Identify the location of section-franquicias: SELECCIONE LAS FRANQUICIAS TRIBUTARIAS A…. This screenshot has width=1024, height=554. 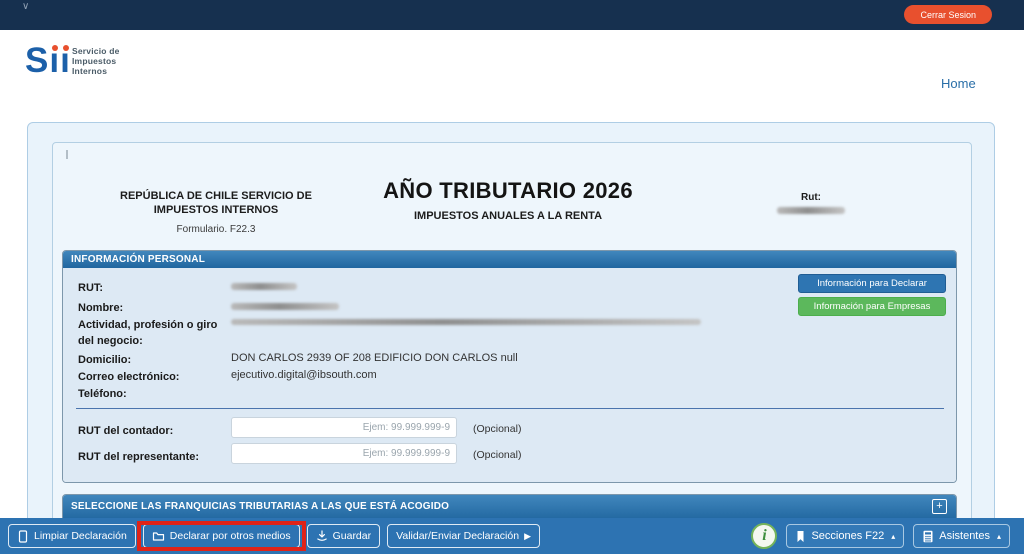
(509, 507).